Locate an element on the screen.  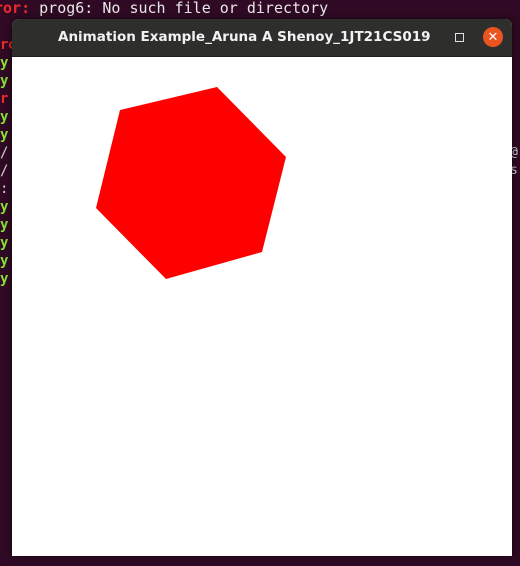
terminal-error-message: prog6: No such file or directory is located at coordinates (179, 8).